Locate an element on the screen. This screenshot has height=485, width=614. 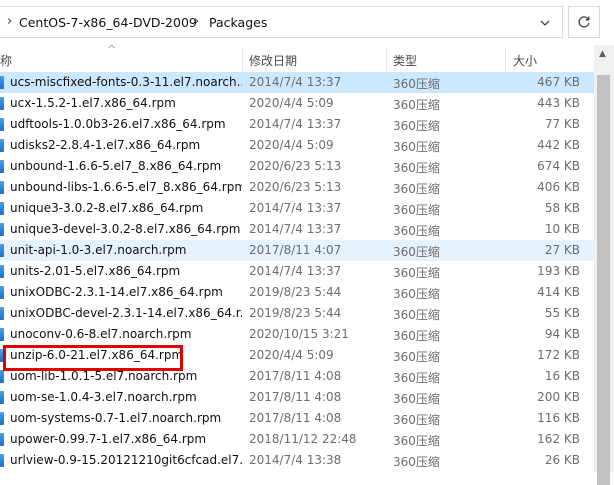
file-name: units-2.01-5.el7.x86_64.rpm is located at coordinates (95, 271).